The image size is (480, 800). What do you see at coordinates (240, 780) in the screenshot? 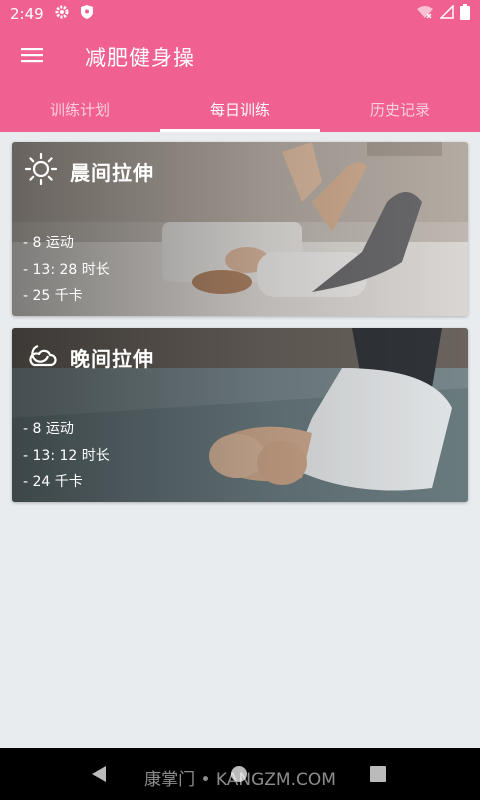
I see `watermark: 康掌门 • KANGZM.COM` at bounding box center [240, 780].